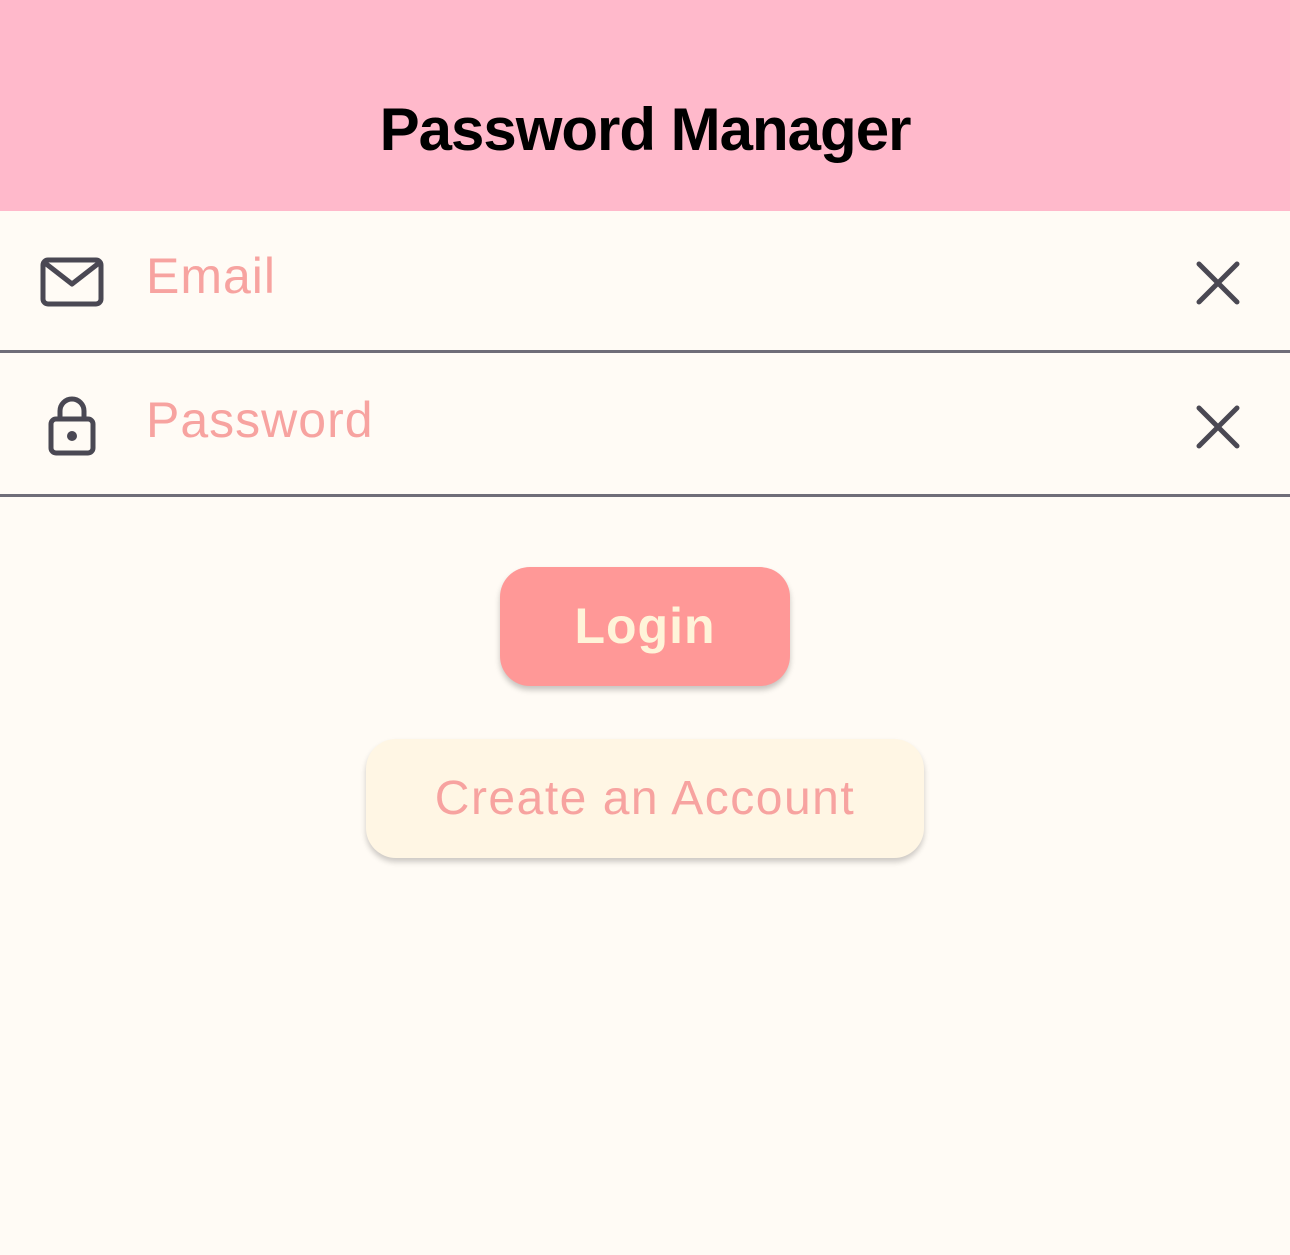 Image resolution: width=1290 pixels, height=1255 pixels. What do you see at coordinates (646, 276) in the screenshot?
I see `email-input` at bounding box center [646, 276].